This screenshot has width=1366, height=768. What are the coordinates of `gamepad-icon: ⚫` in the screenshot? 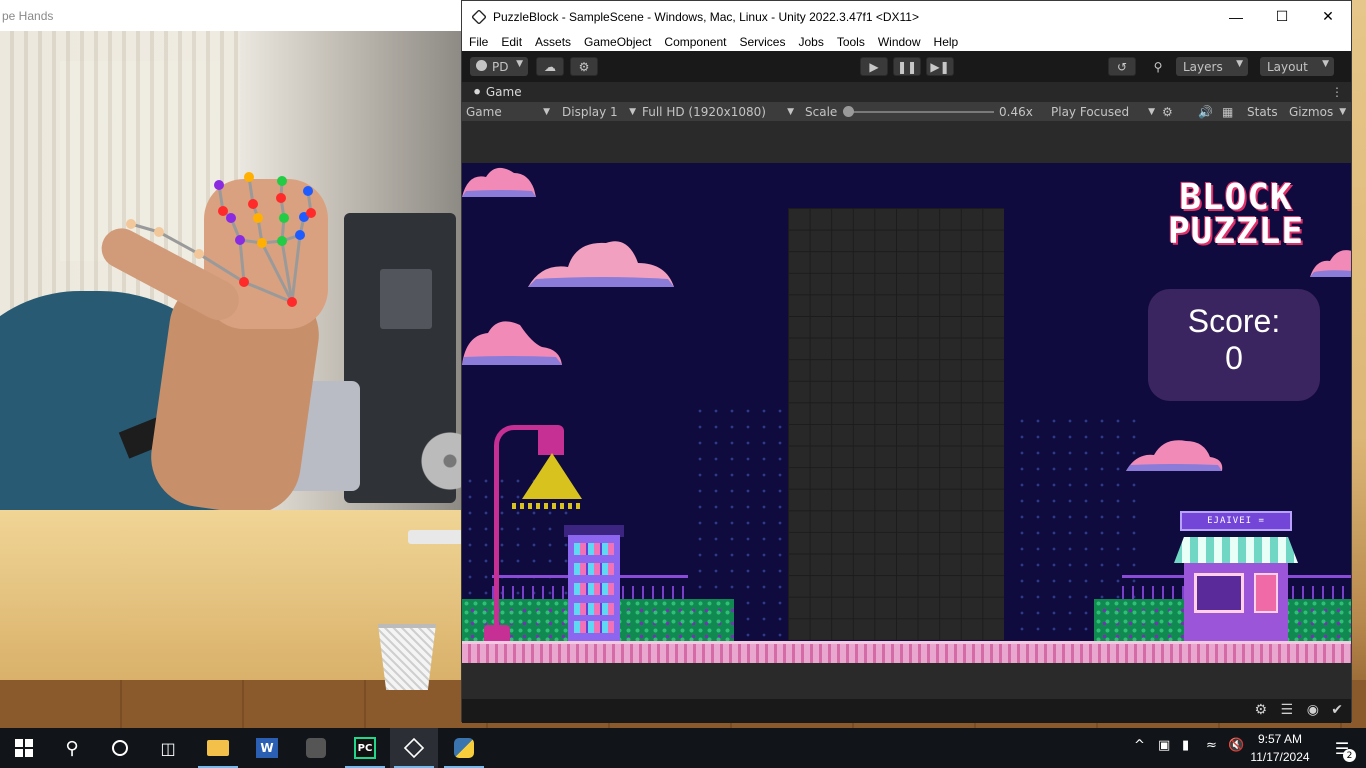 It's located at (479, 92).